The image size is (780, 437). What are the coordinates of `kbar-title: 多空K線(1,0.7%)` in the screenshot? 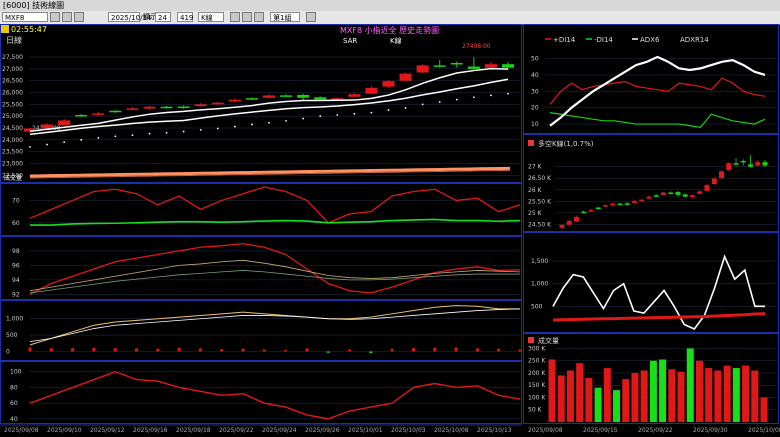 It's located at (566, 143).